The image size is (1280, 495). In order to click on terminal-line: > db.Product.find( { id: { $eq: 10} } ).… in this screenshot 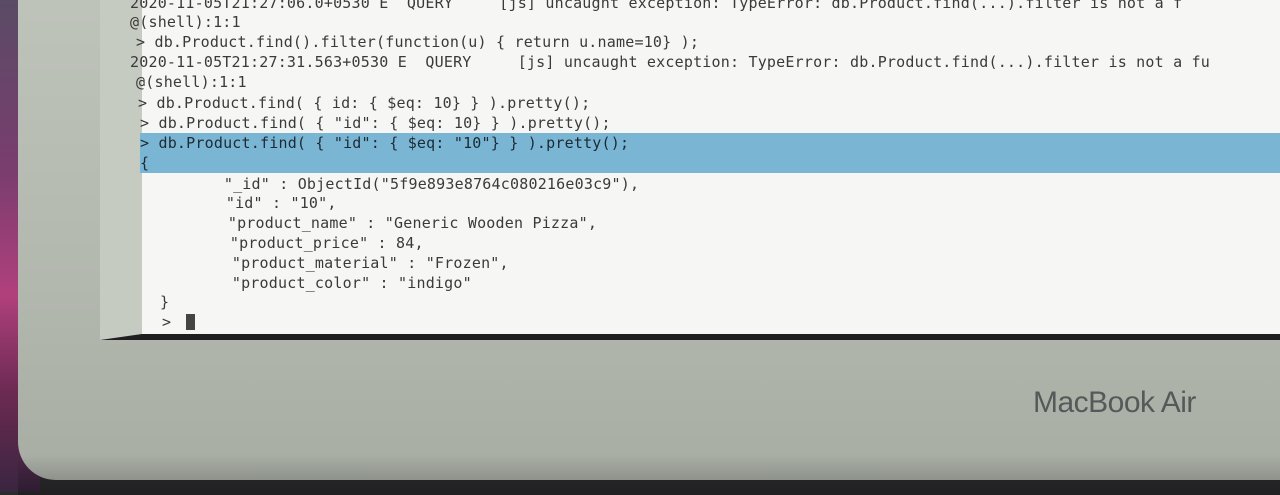, I will do `click(364, 103)`.